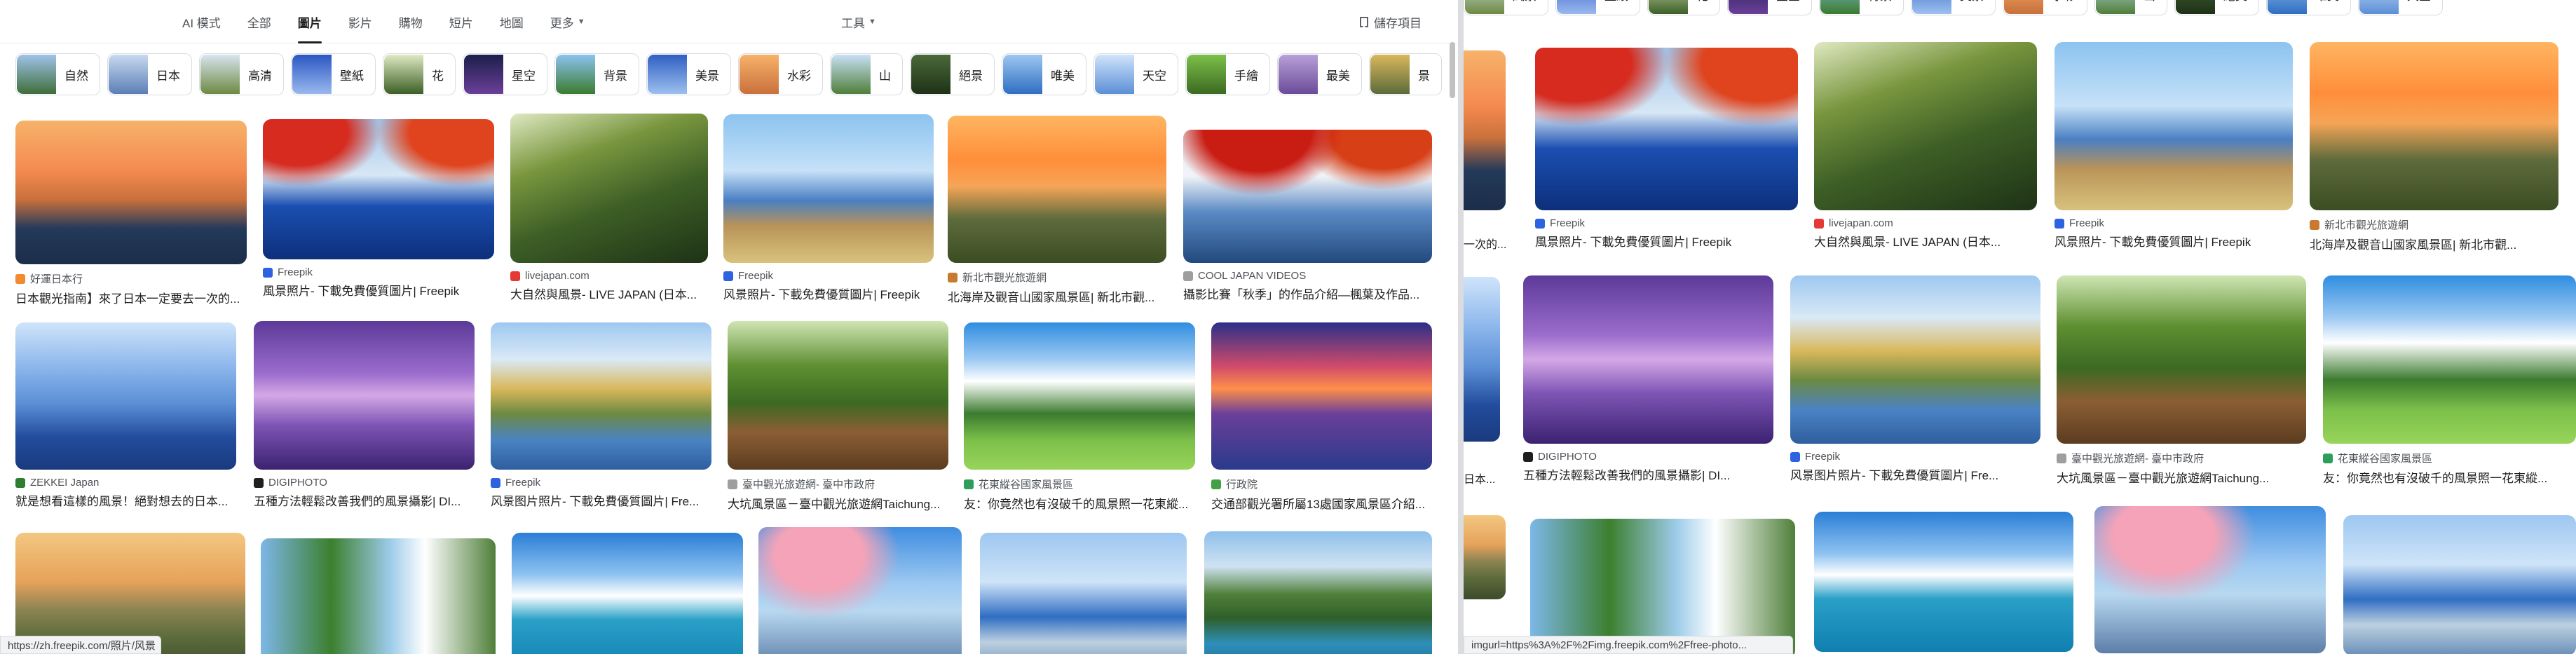  I want to click on image-result-card: Freepik 風景照片- 下載免費優質圖片| Freepik, so click(1667, 149).